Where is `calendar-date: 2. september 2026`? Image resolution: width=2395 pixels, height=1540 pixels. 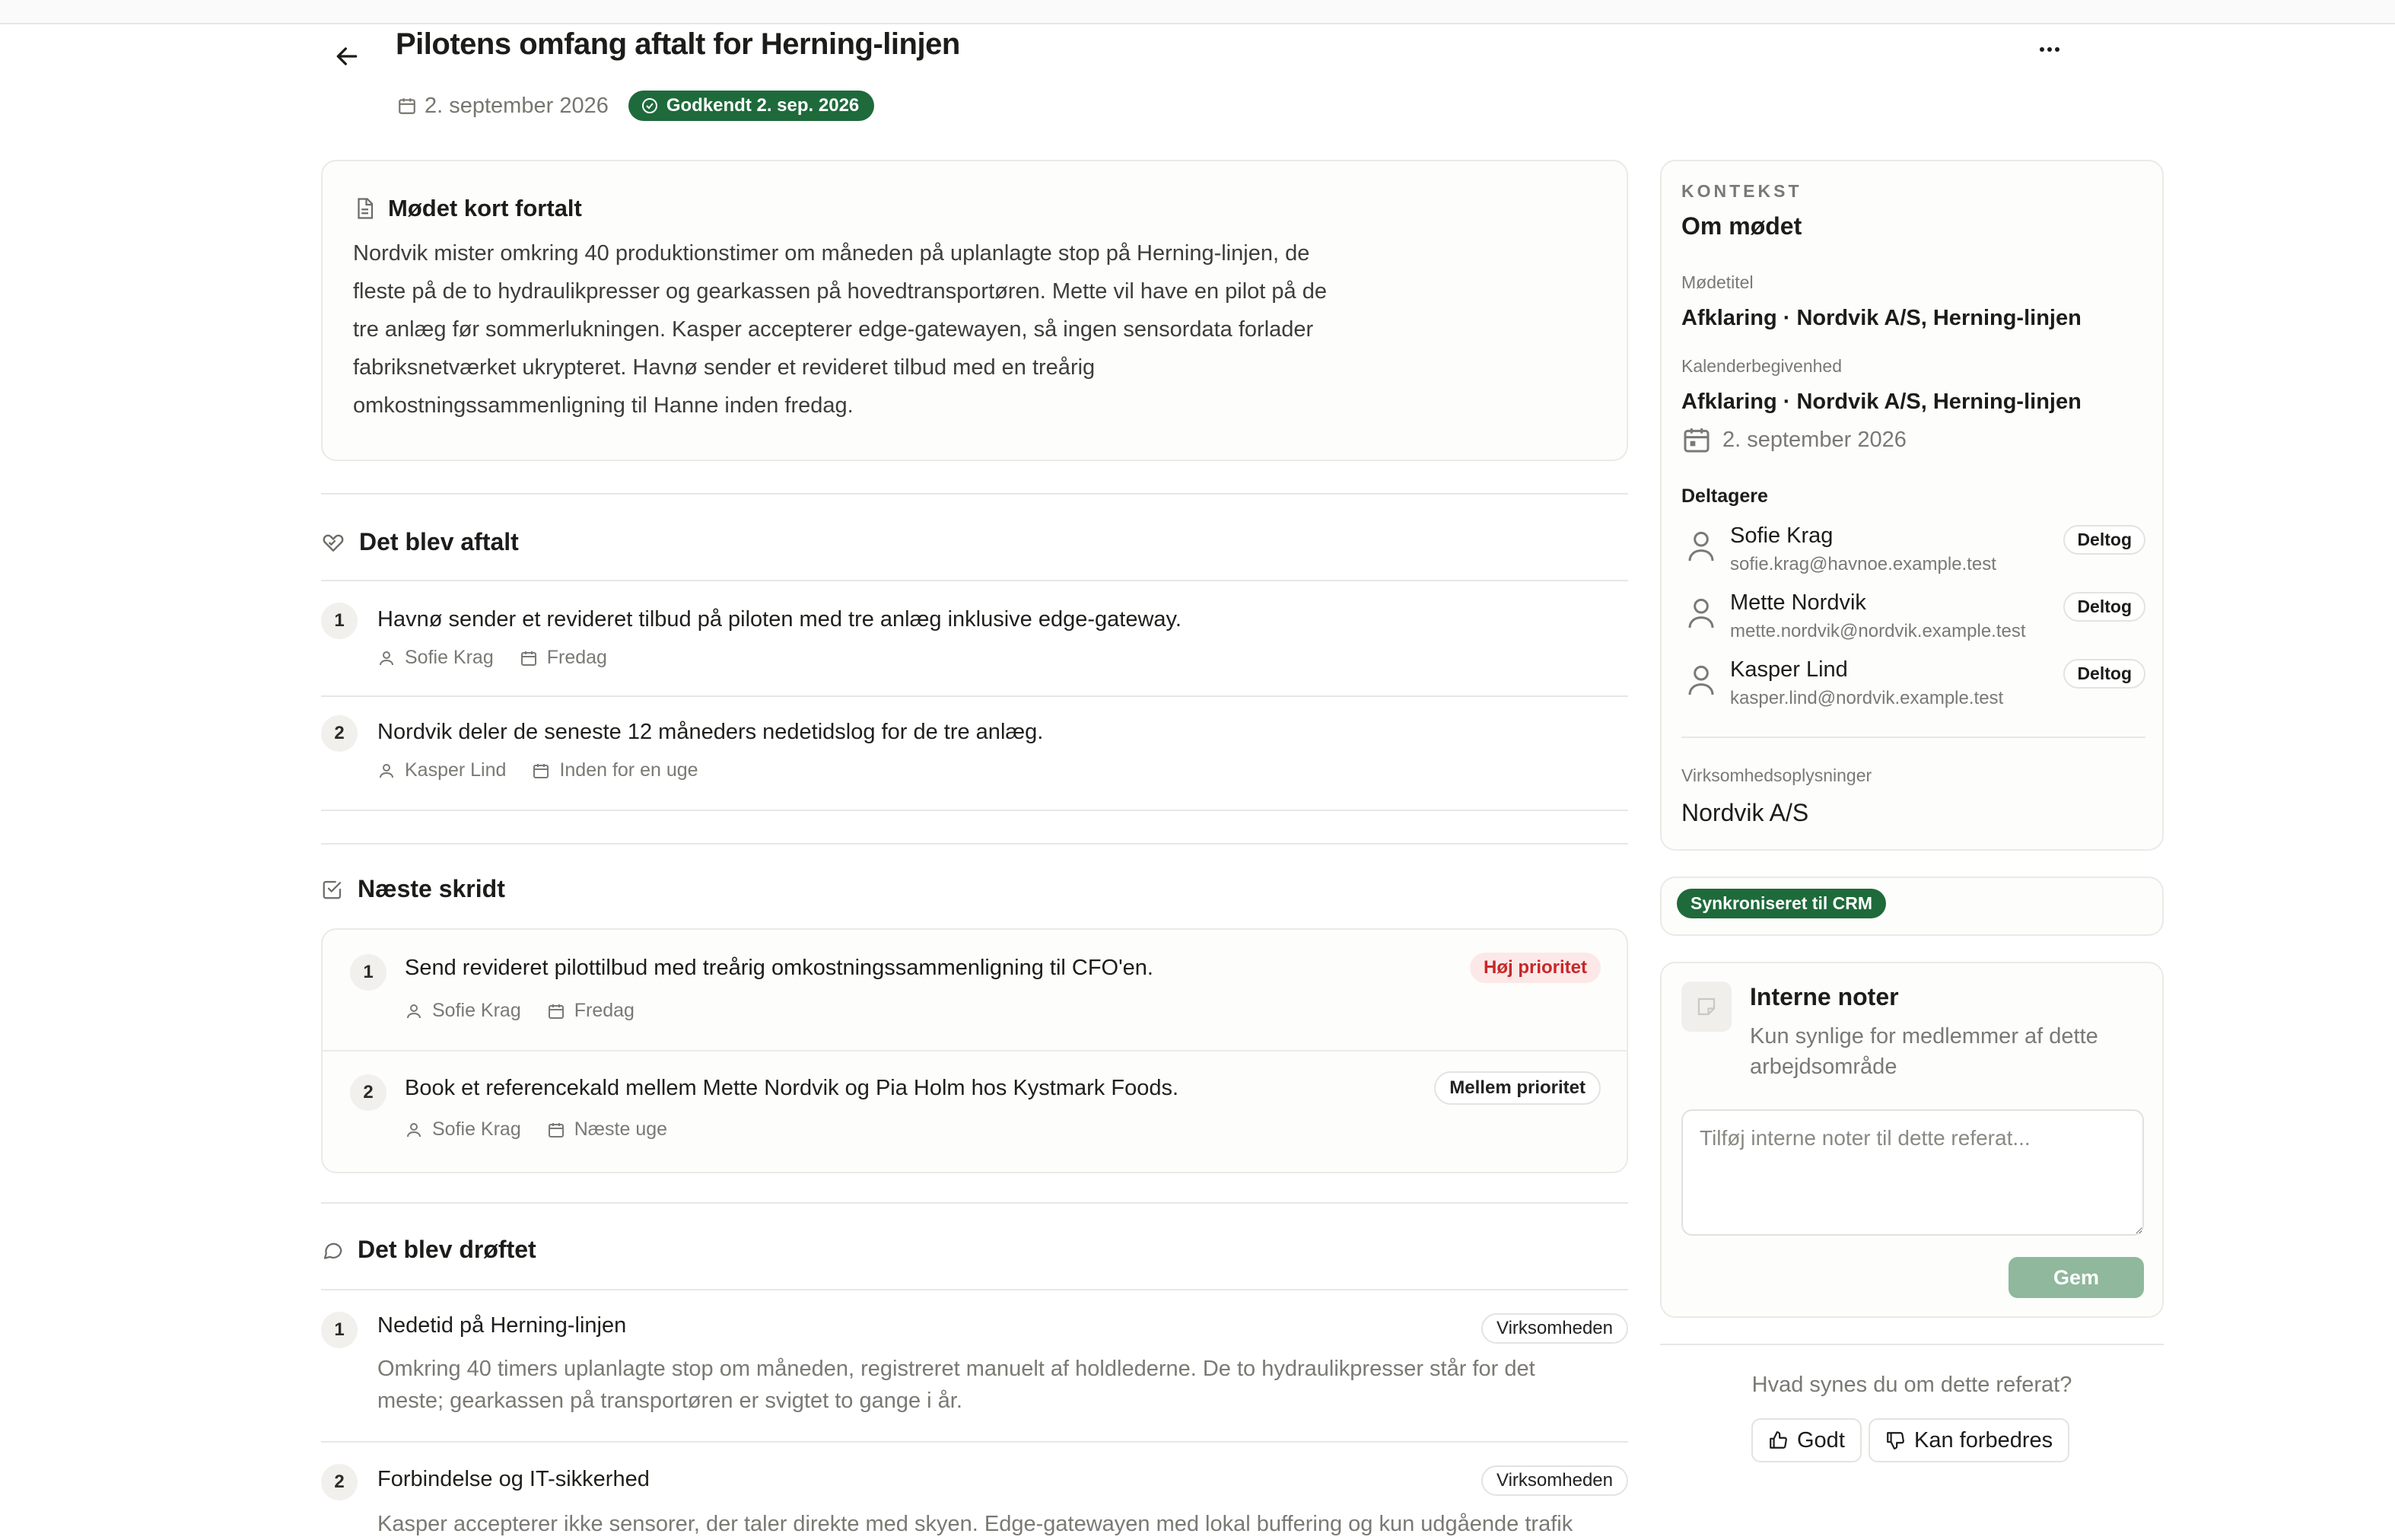
calendar-date: 2. september 2026 is located at coordinates (1794, 440).